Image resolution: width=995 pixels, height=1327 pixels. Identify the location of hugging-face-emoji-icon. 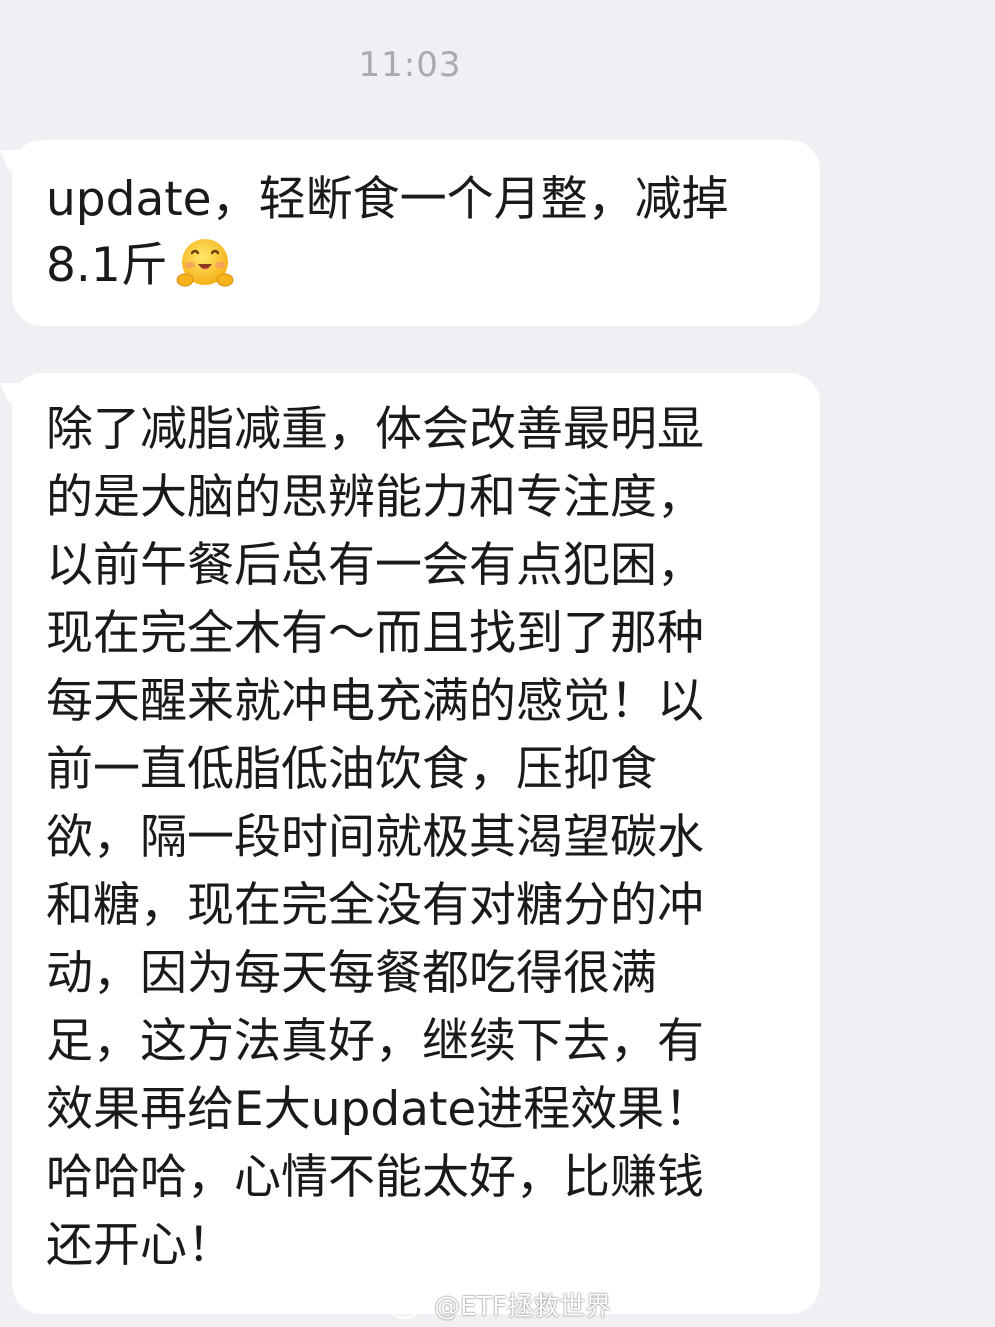
(205, 263).